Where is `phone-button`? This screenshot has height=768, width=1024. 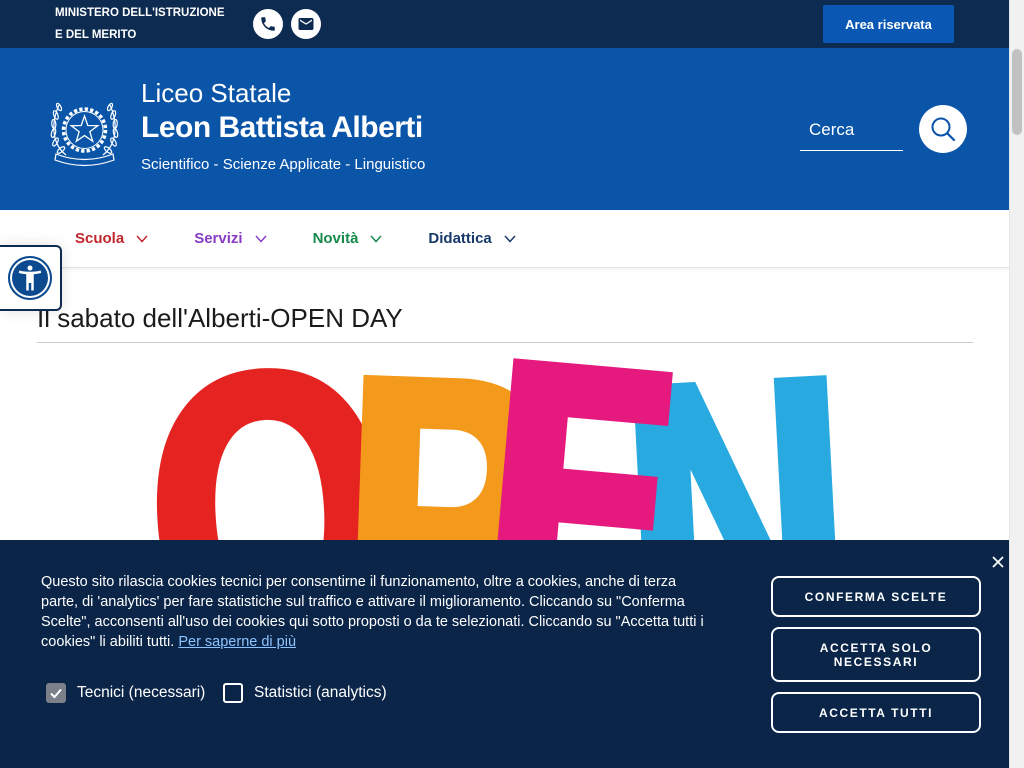 phone-button is located at coordinates (268, 24).